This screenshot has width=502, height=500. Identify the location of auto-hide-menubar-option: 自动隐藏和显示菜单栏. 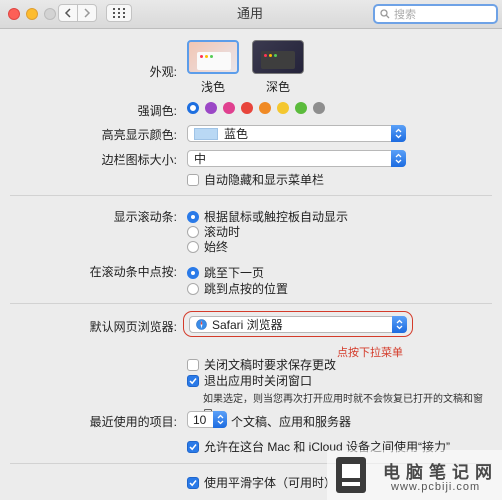
(255, 179).